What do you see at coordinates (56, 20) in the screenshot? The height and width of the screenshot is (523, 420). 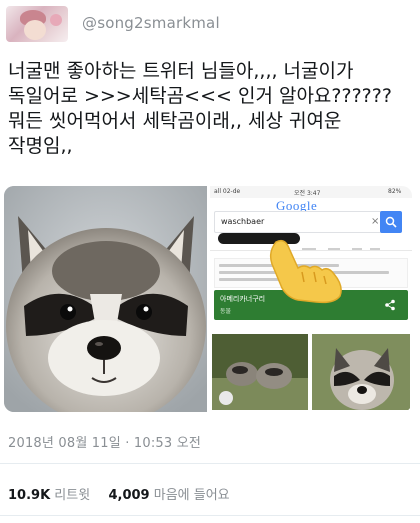 I see `avatar-flower-shape` at bounding box center [56, 20].